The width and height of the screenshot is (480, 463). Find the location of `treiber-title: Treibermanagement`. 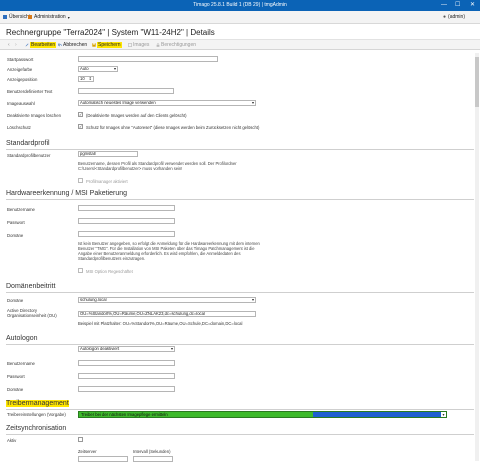

treiber-title: Treibermanagement is located at coordinates (37, 403).